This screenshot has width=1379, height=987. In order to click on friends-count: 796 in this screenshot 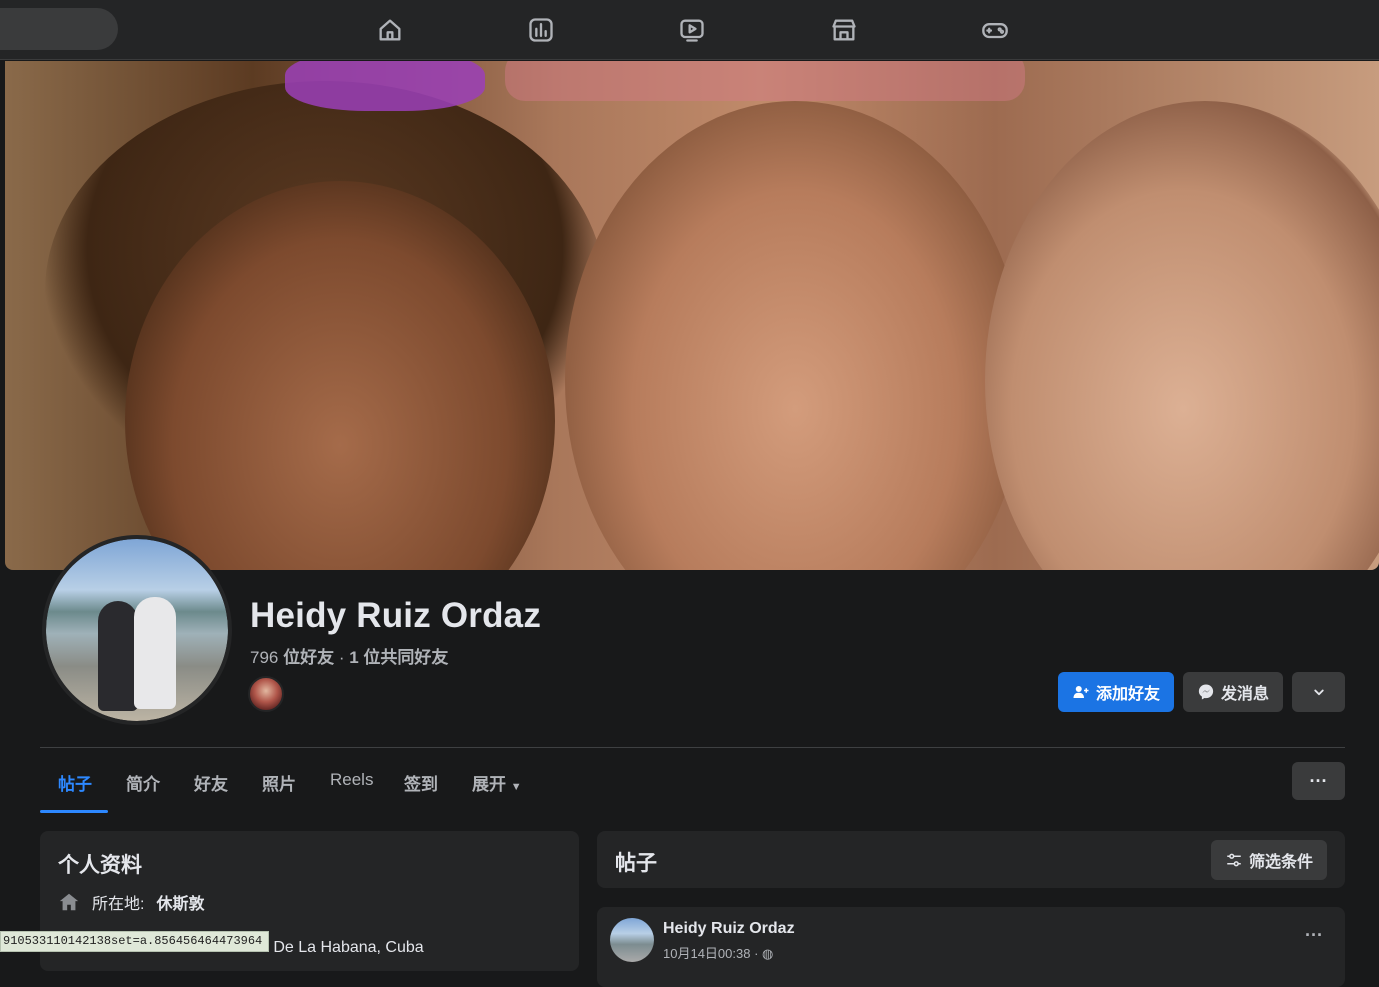, I will do `click(264, 657)`.